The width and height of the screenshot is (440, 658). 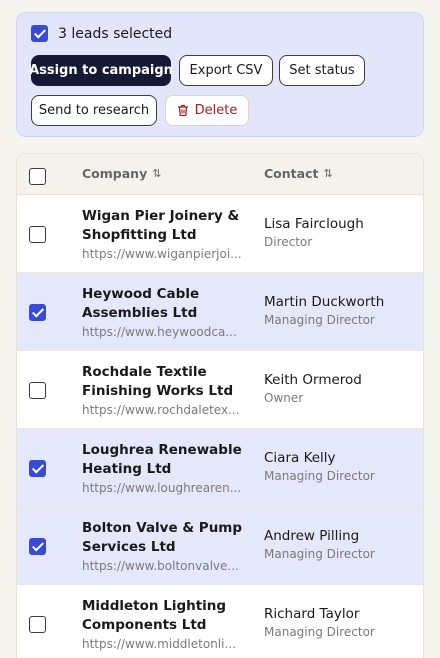 I want to click on contact-cell: Keith Ormerod Owner, so click(x=339, y=388).